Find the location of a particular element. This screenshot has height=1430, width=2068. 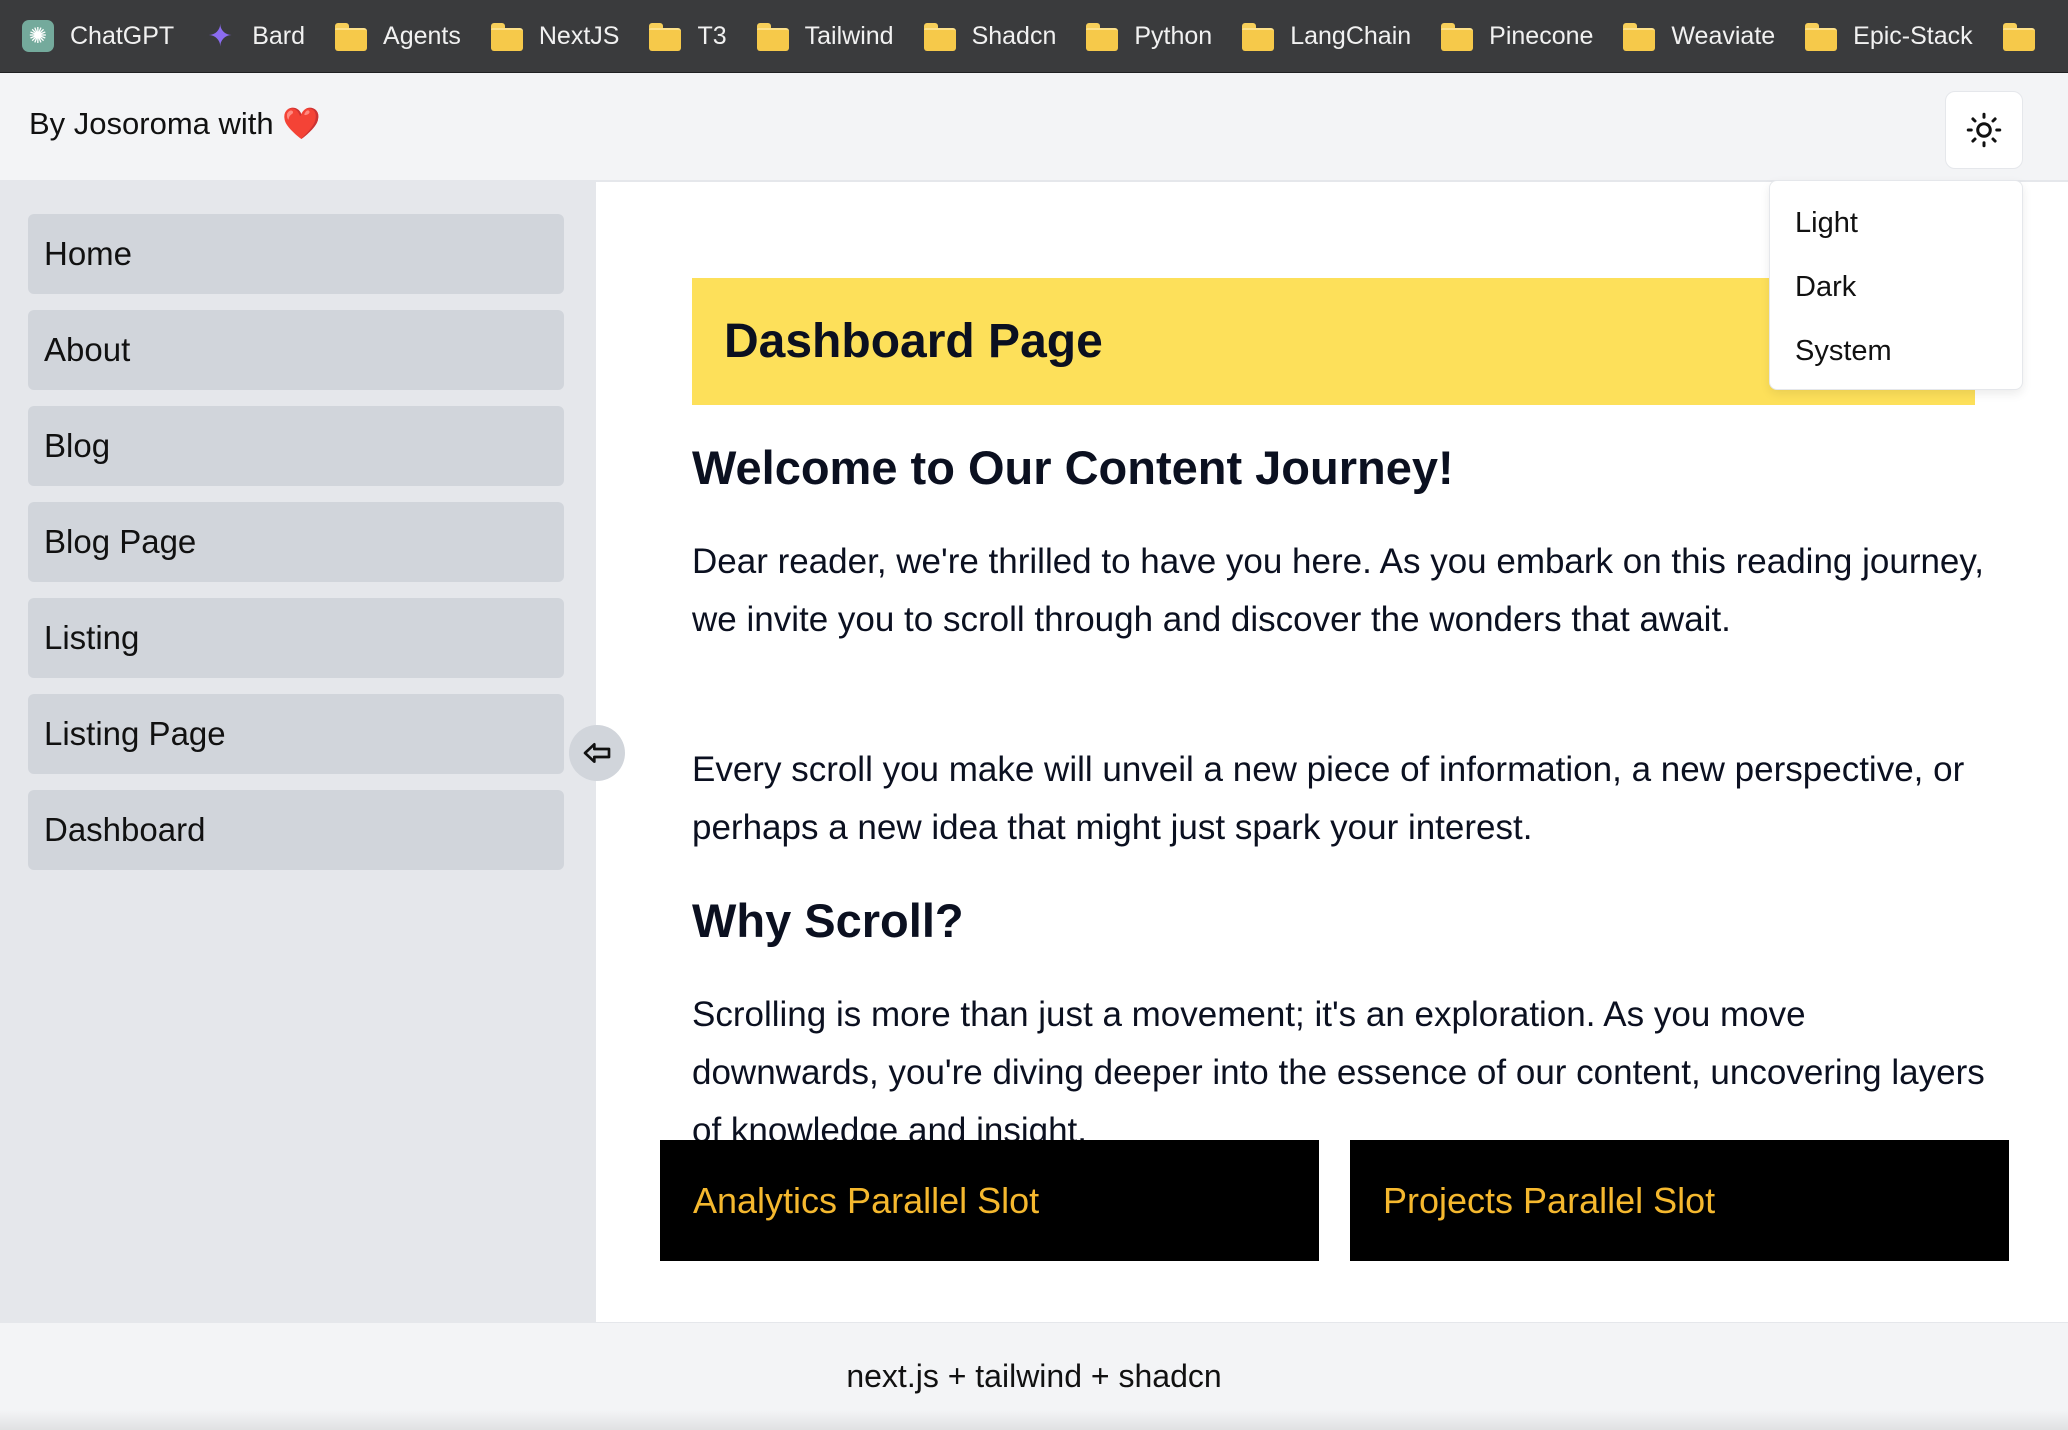

footer-shadow is located at coordinates (1034, 1420).